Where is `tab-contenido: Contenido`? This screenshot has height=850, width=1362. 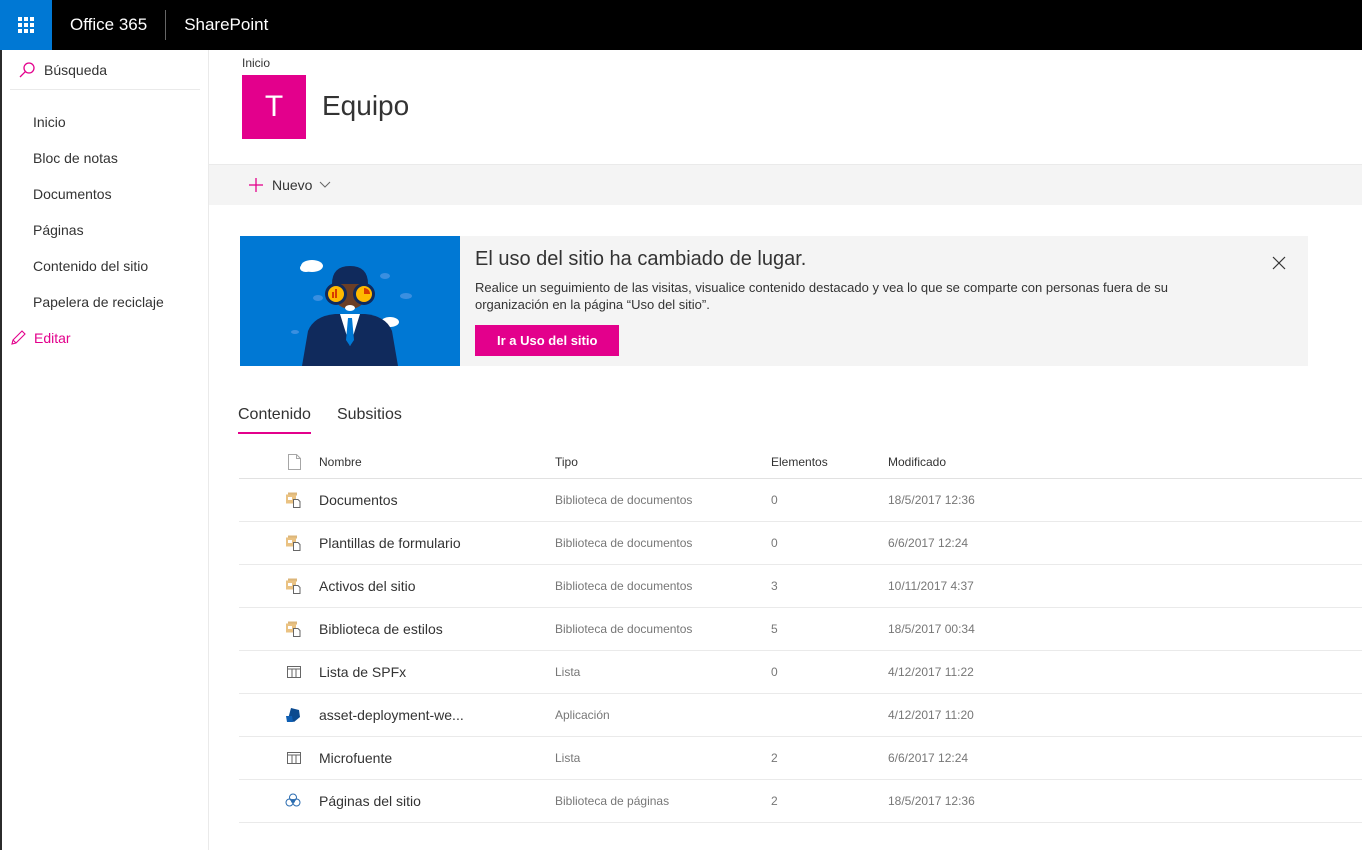 tab-contenido: Contenido is located at coordinates (274, 420).